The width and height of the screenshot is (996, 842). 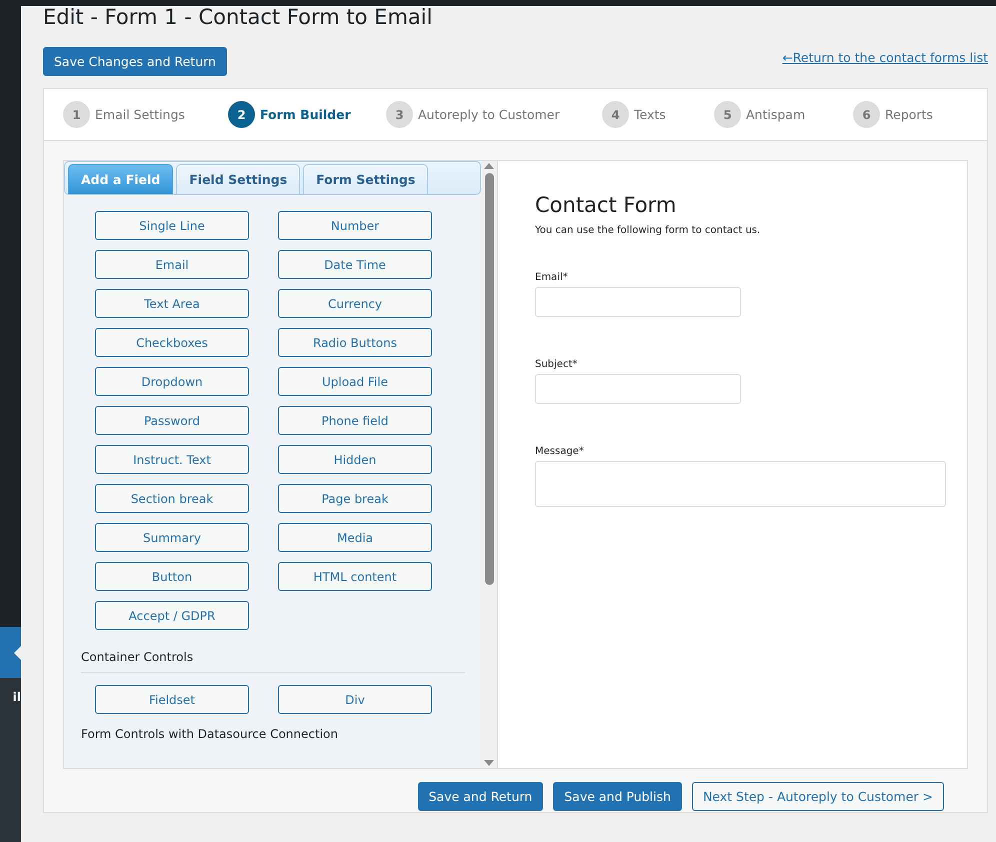 What do you see at coordinates (355, 342) in the screenshot?
I see `field-type-button: Radio Buttons` at bounding box center [355, 342].